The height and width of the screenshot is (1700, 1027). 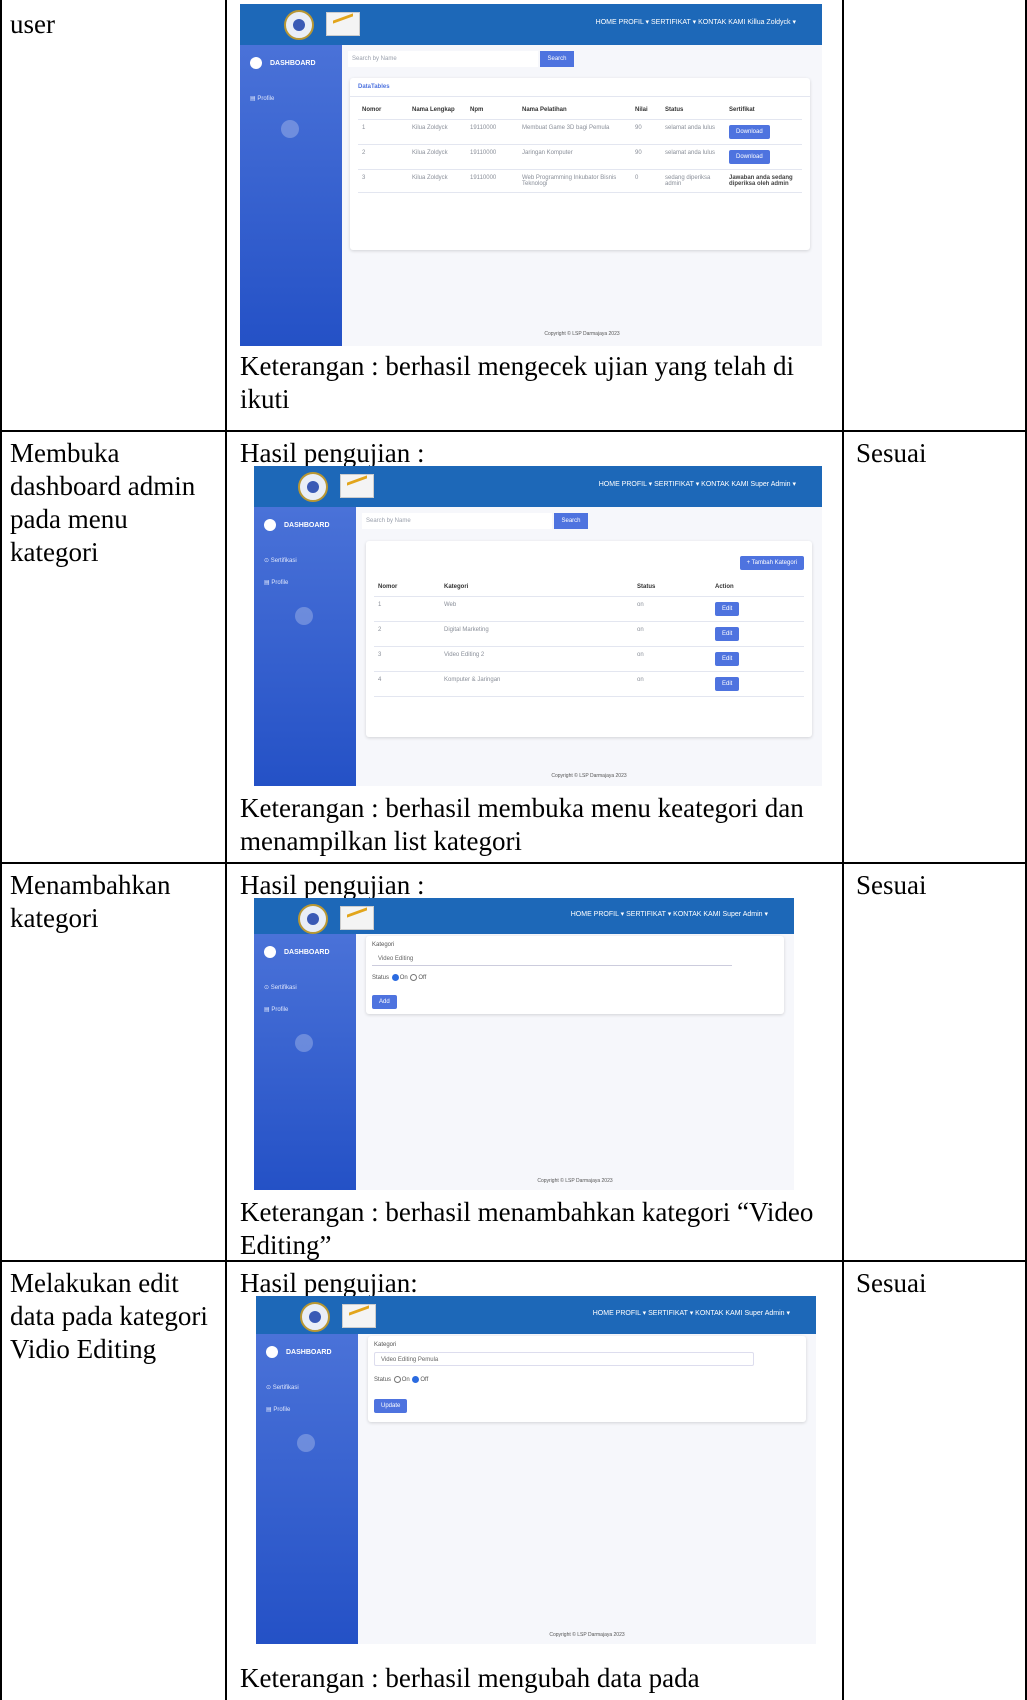 I want to click on university-logo-icon, so click(x=313, y=919).